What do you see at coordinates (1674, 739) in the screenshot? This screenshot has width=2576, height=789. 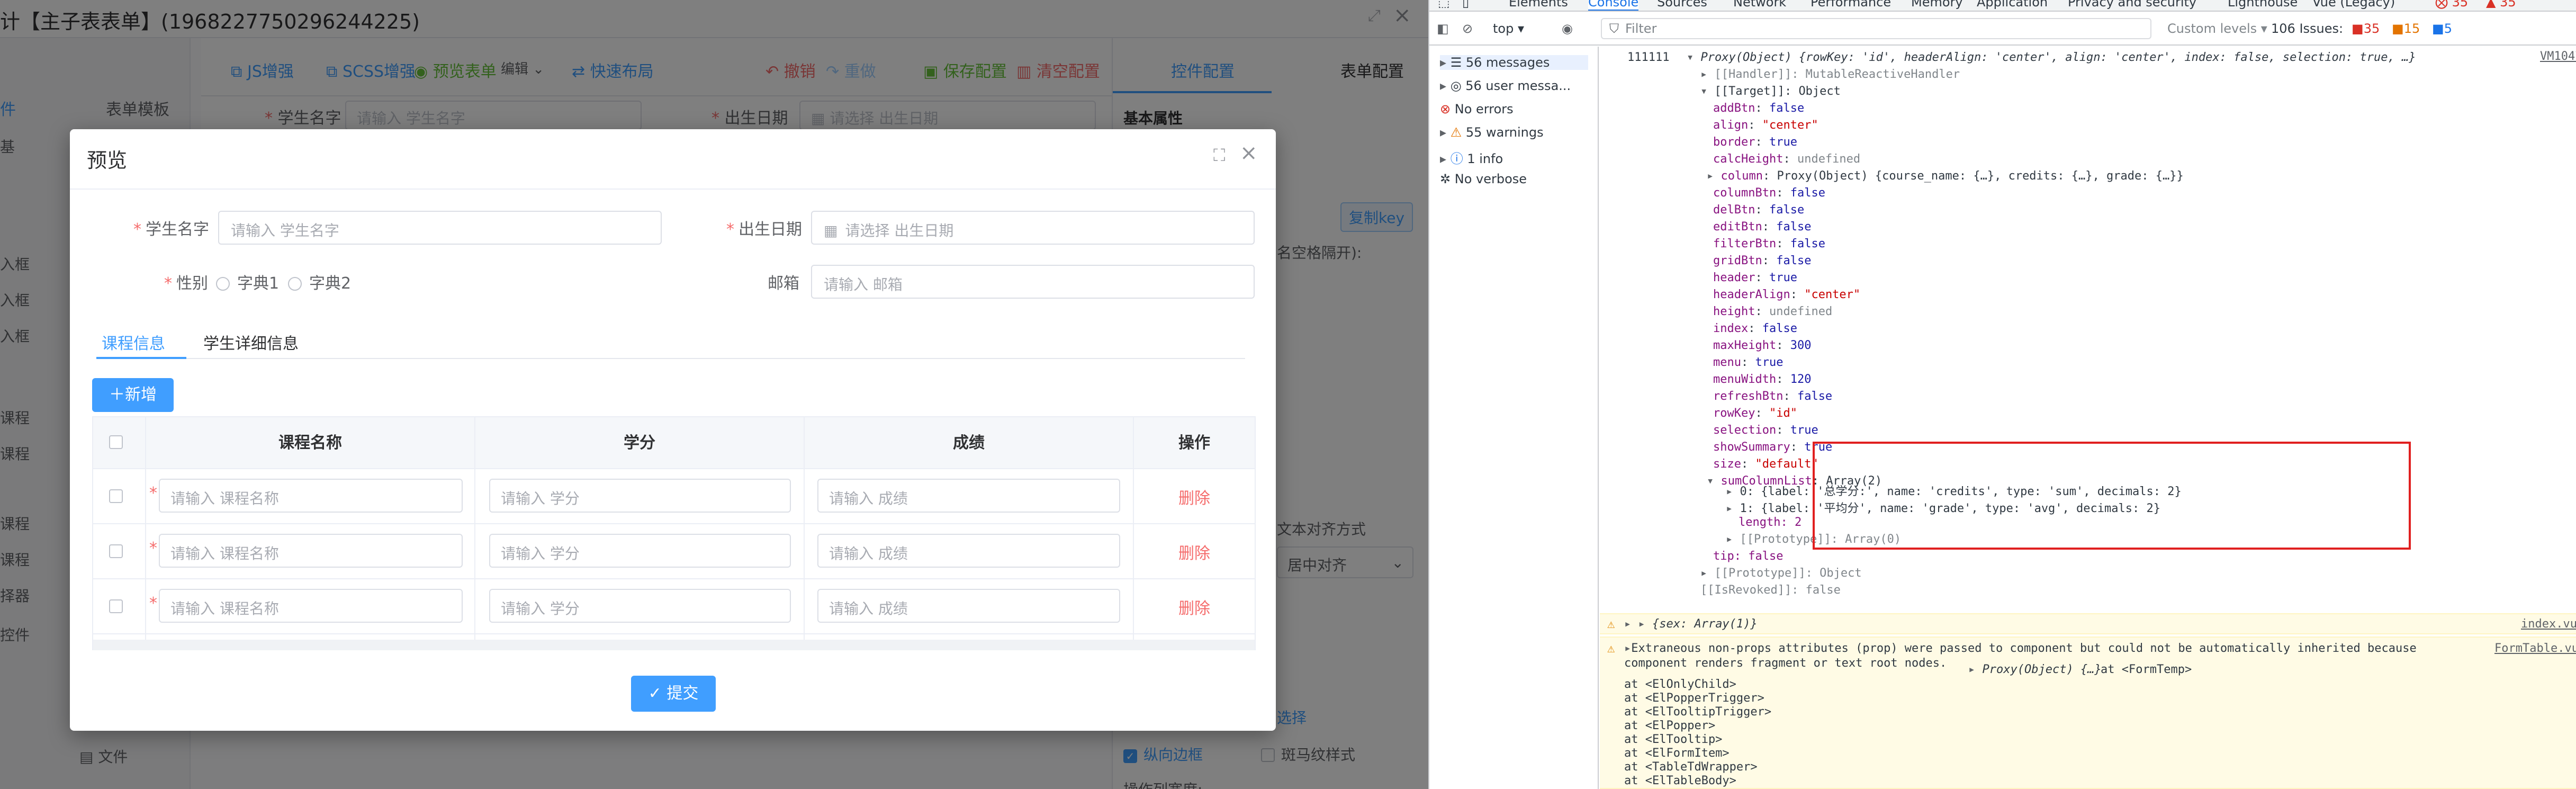 I see `stack-line: at <ElTooltip>` at bounding box center [1674, 739].